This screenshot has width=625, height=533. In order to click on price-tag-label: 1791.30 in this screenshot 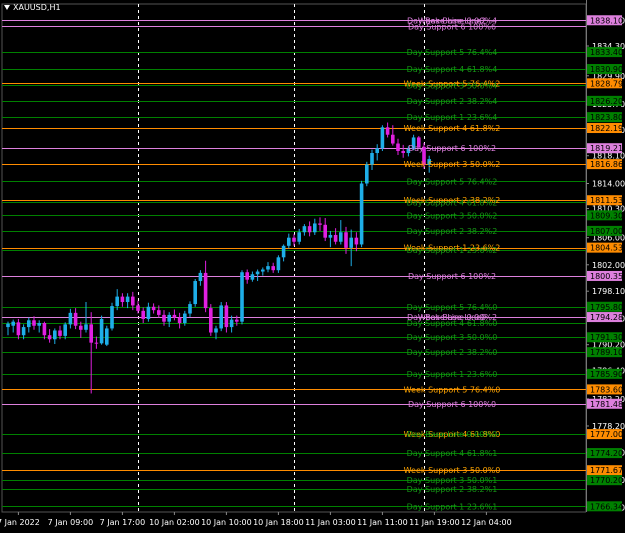, I will do `click(606, 337)`.